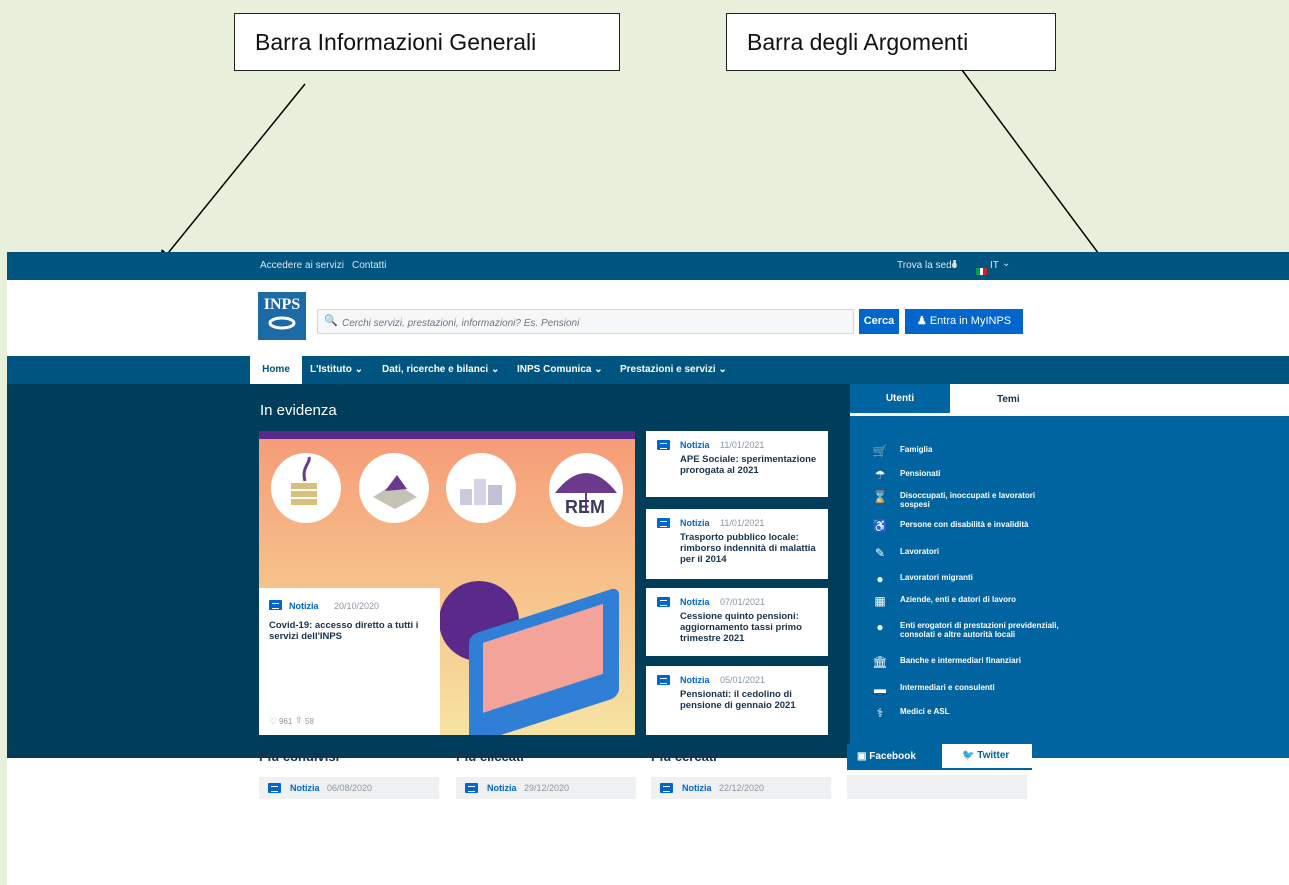 The image size is (1289, 885). Describe the element at coordinates (970, 321) in the screenshot. I see `login-label: Entra in MyINPS` at that location.